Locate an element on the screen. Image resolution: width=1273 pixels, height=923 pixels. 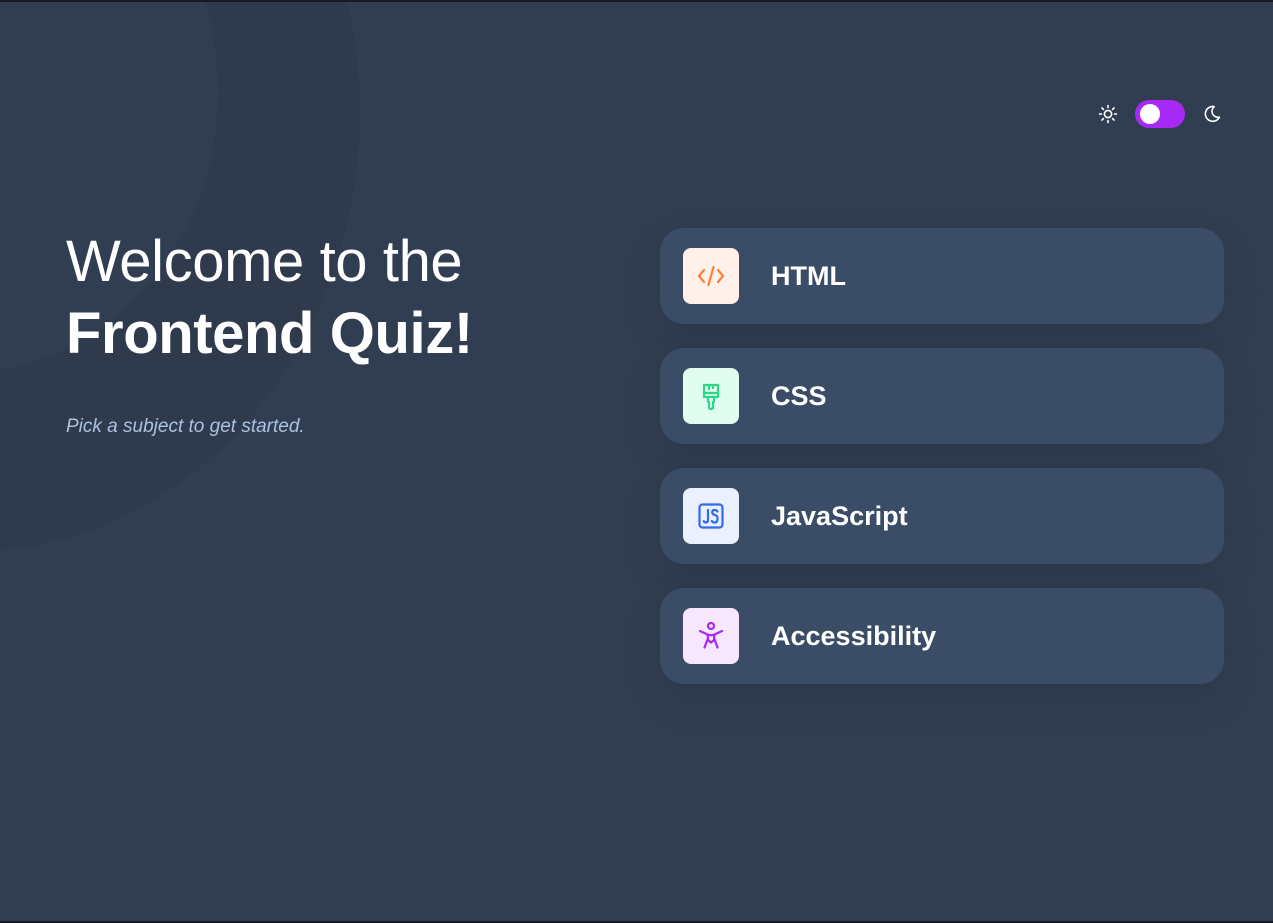
title-line-quiz: Frontend Quiz! is located at coordinates (269, 333).